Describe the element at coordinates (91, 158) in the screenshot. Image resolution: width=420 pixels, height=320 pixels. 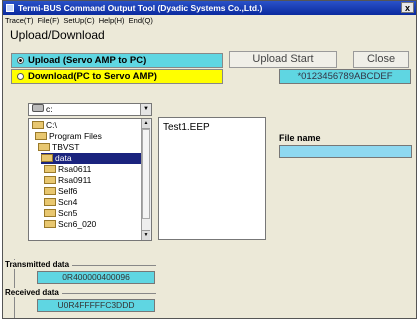
I see `tree-item-selected: data` at that location.